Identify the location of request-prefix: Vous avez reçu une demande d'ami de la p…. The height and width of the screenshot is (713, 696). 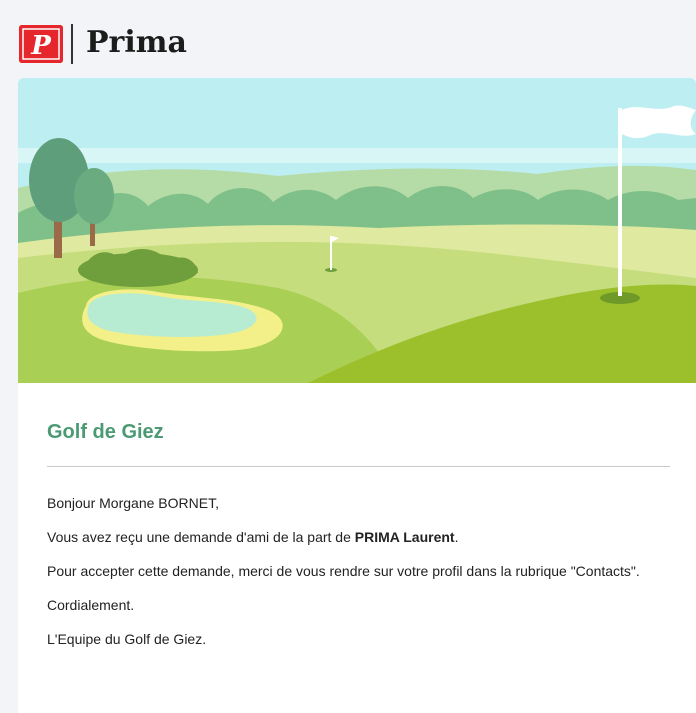
(201, 537).